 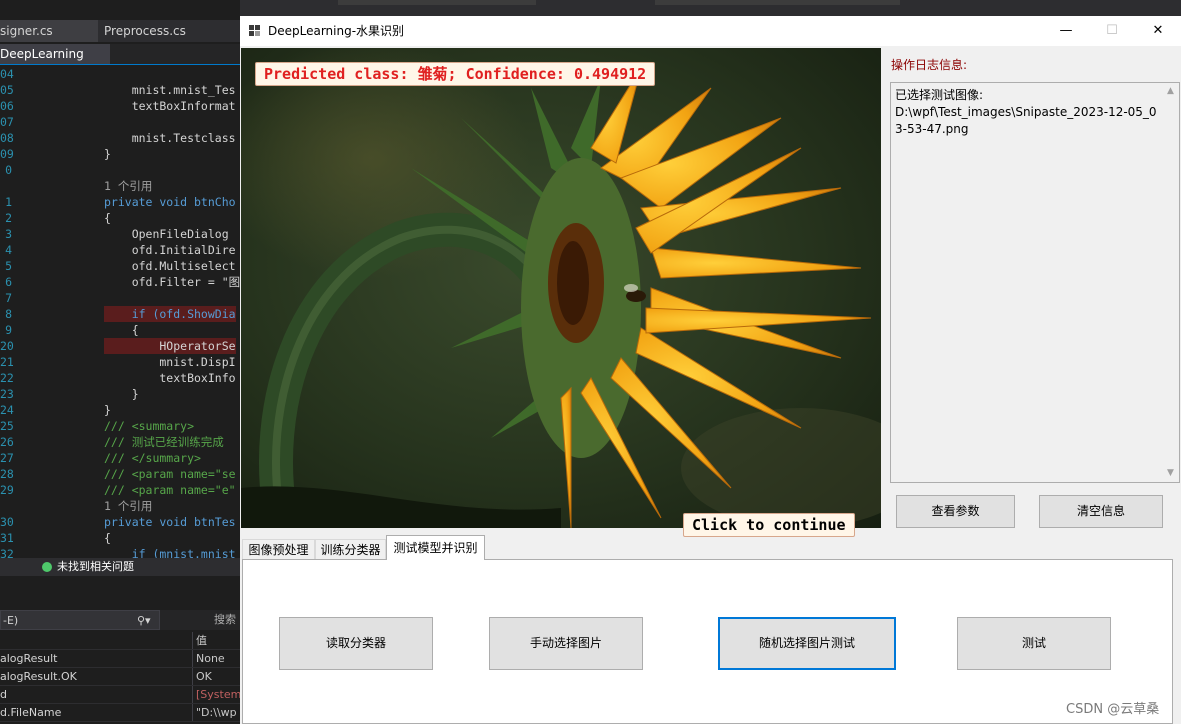 What do you see at coordinates (7, 362) in the screenshot?
I see `line-number: 21` at bounding box center [7, 362].